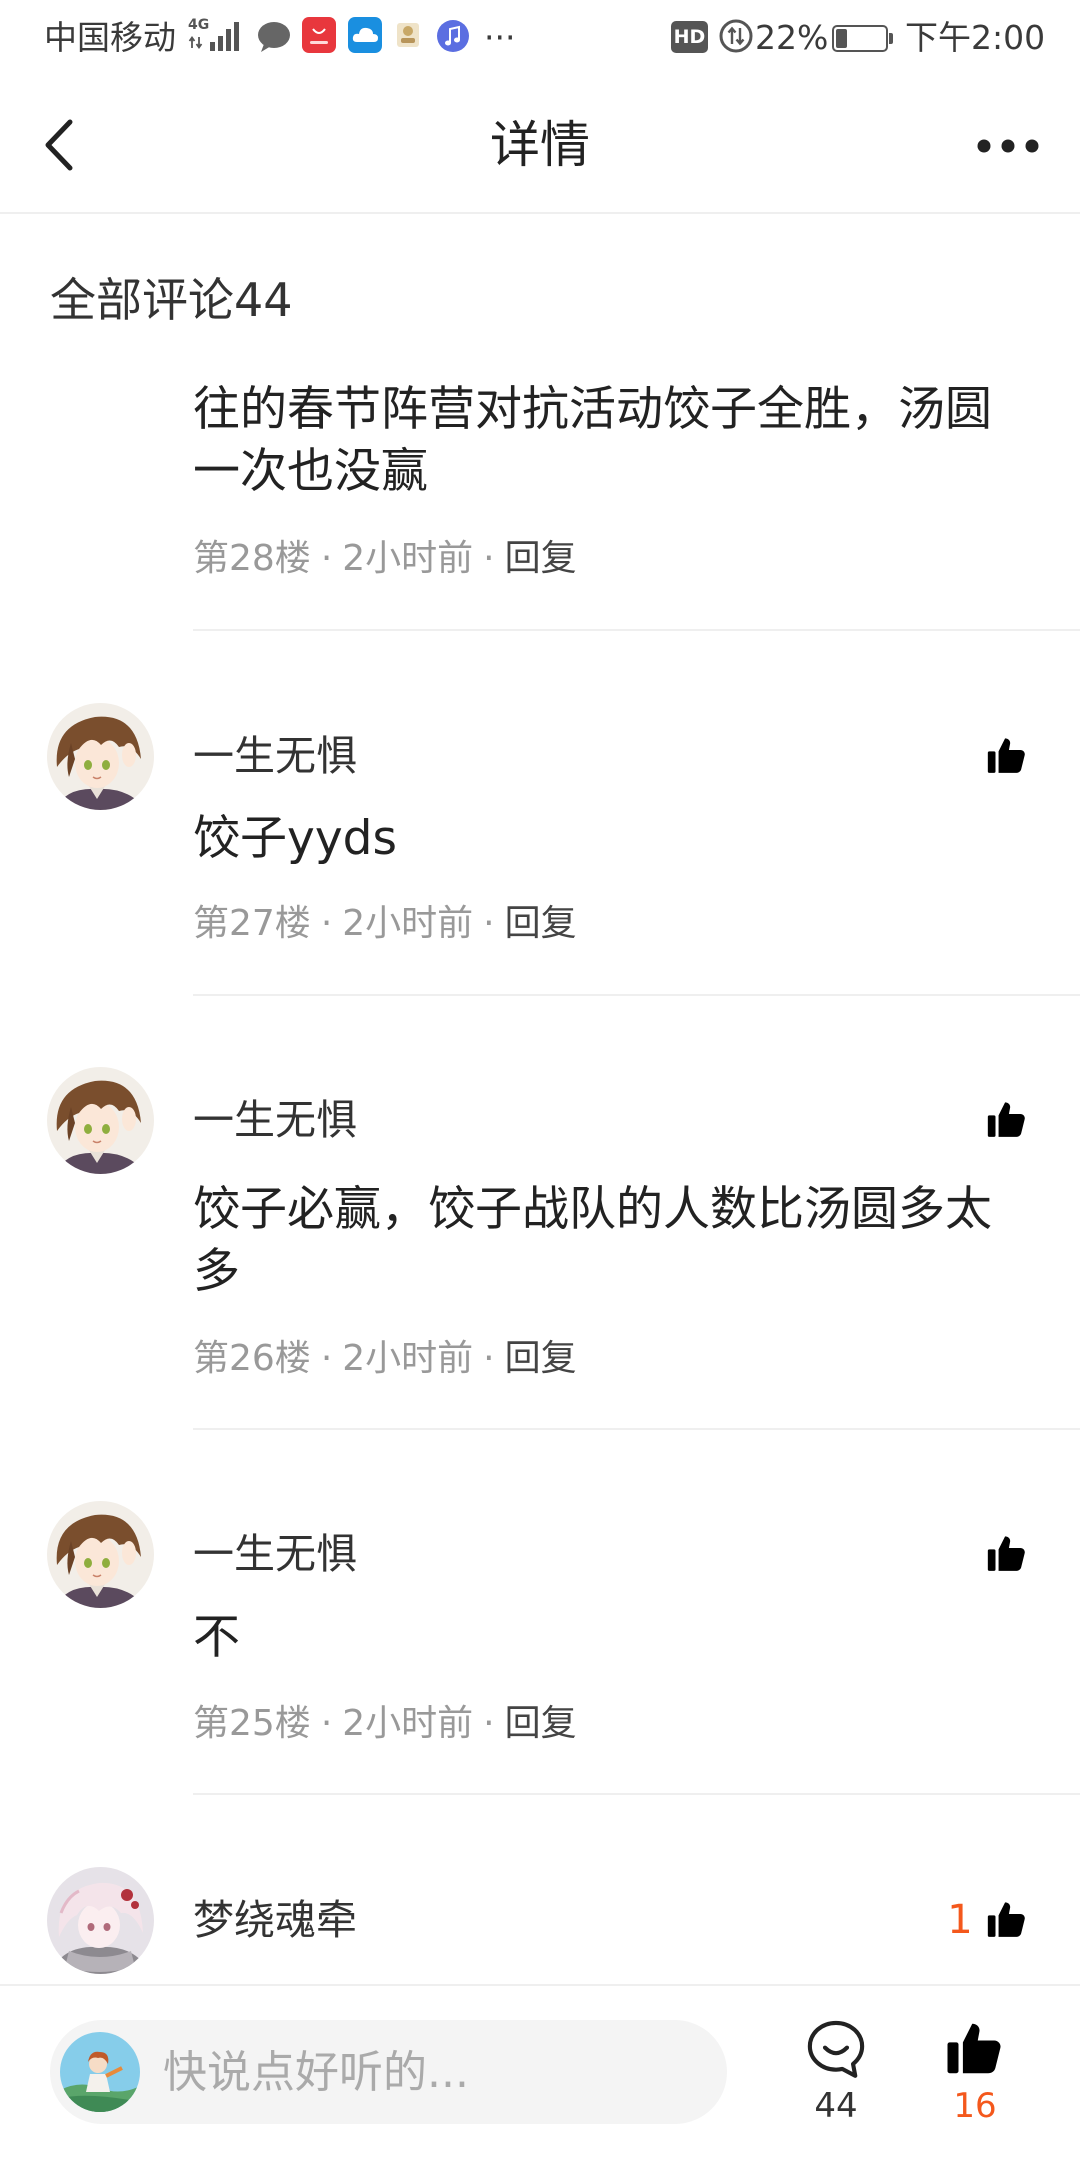  I want to click on comment-meta: 第26楼 · 2小时前 · 回复, so click(385, 1359).